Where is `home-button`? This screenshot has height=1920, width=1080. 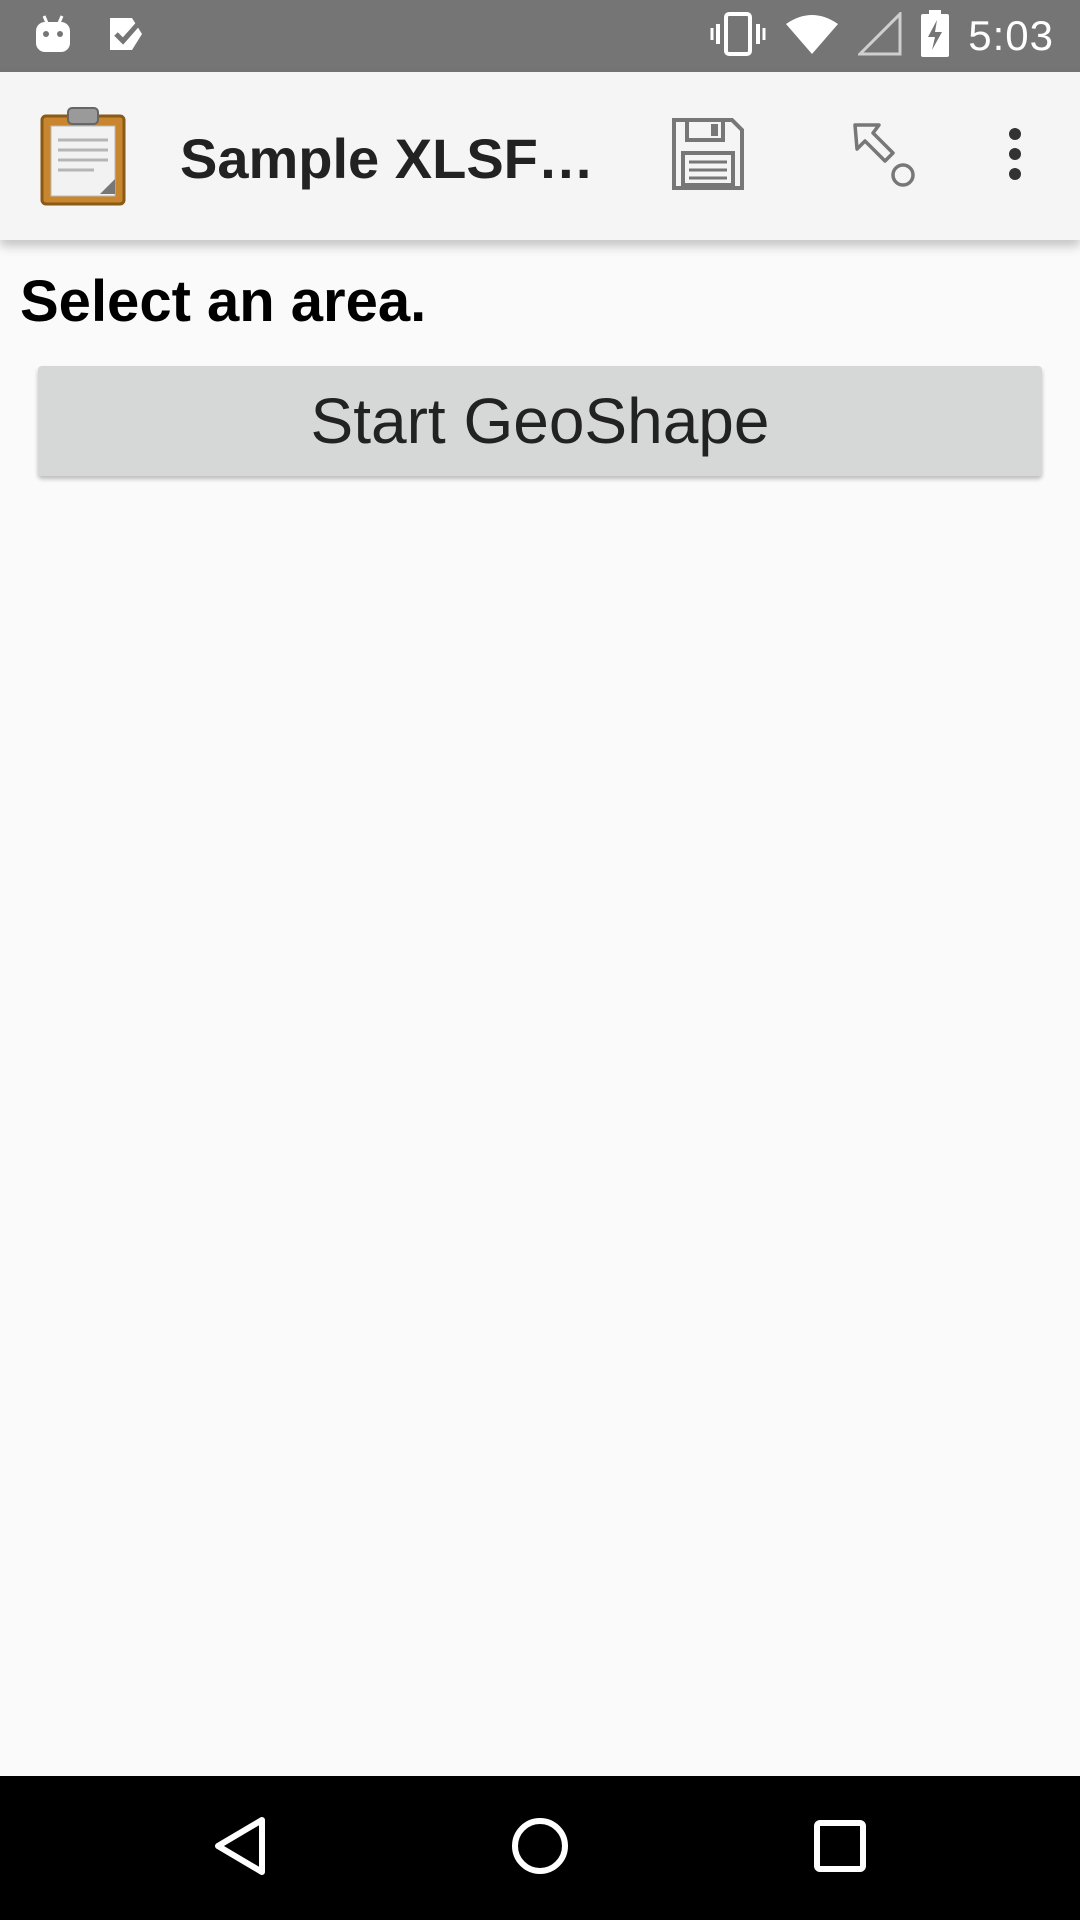
home-button is located at coordinates (540, 1848).